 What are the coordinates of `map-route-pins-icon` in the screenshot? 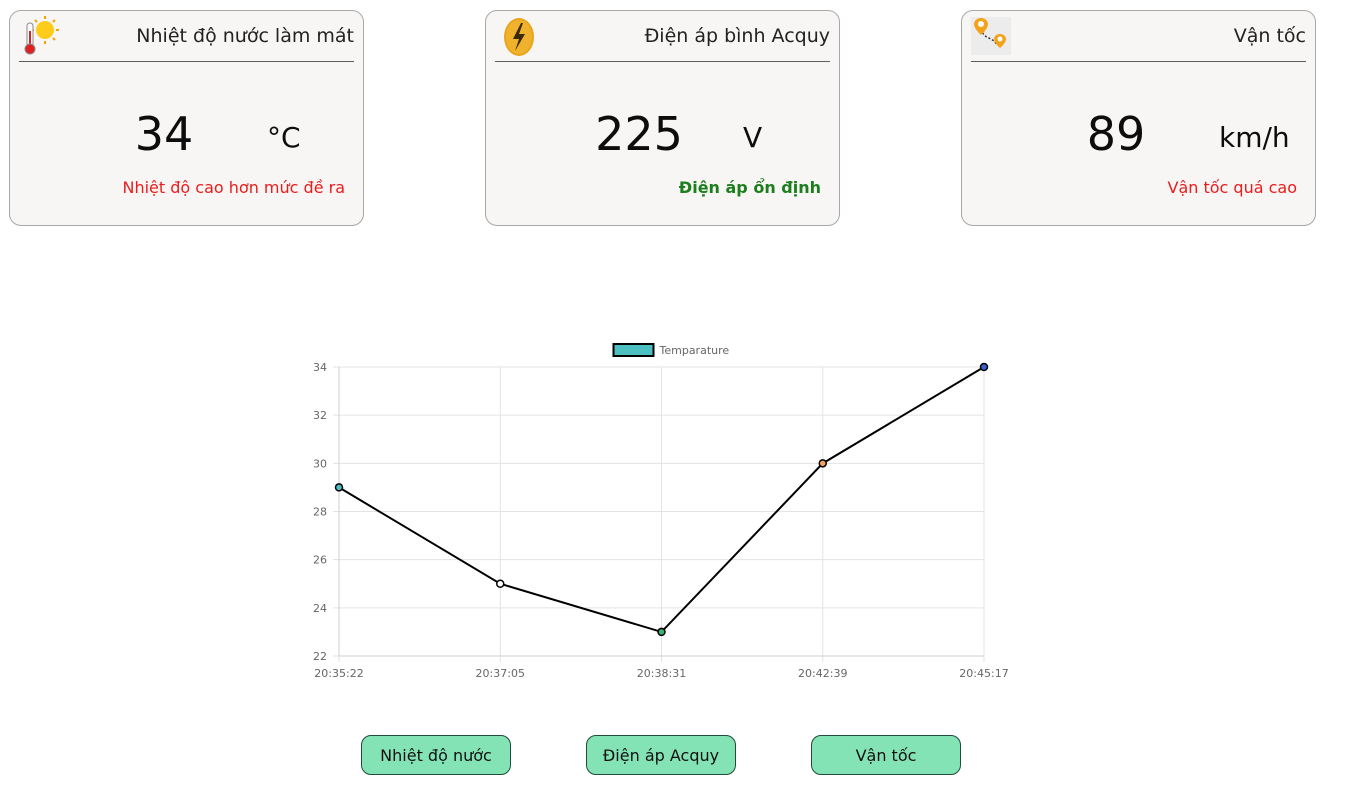 It's located at (992, 36).